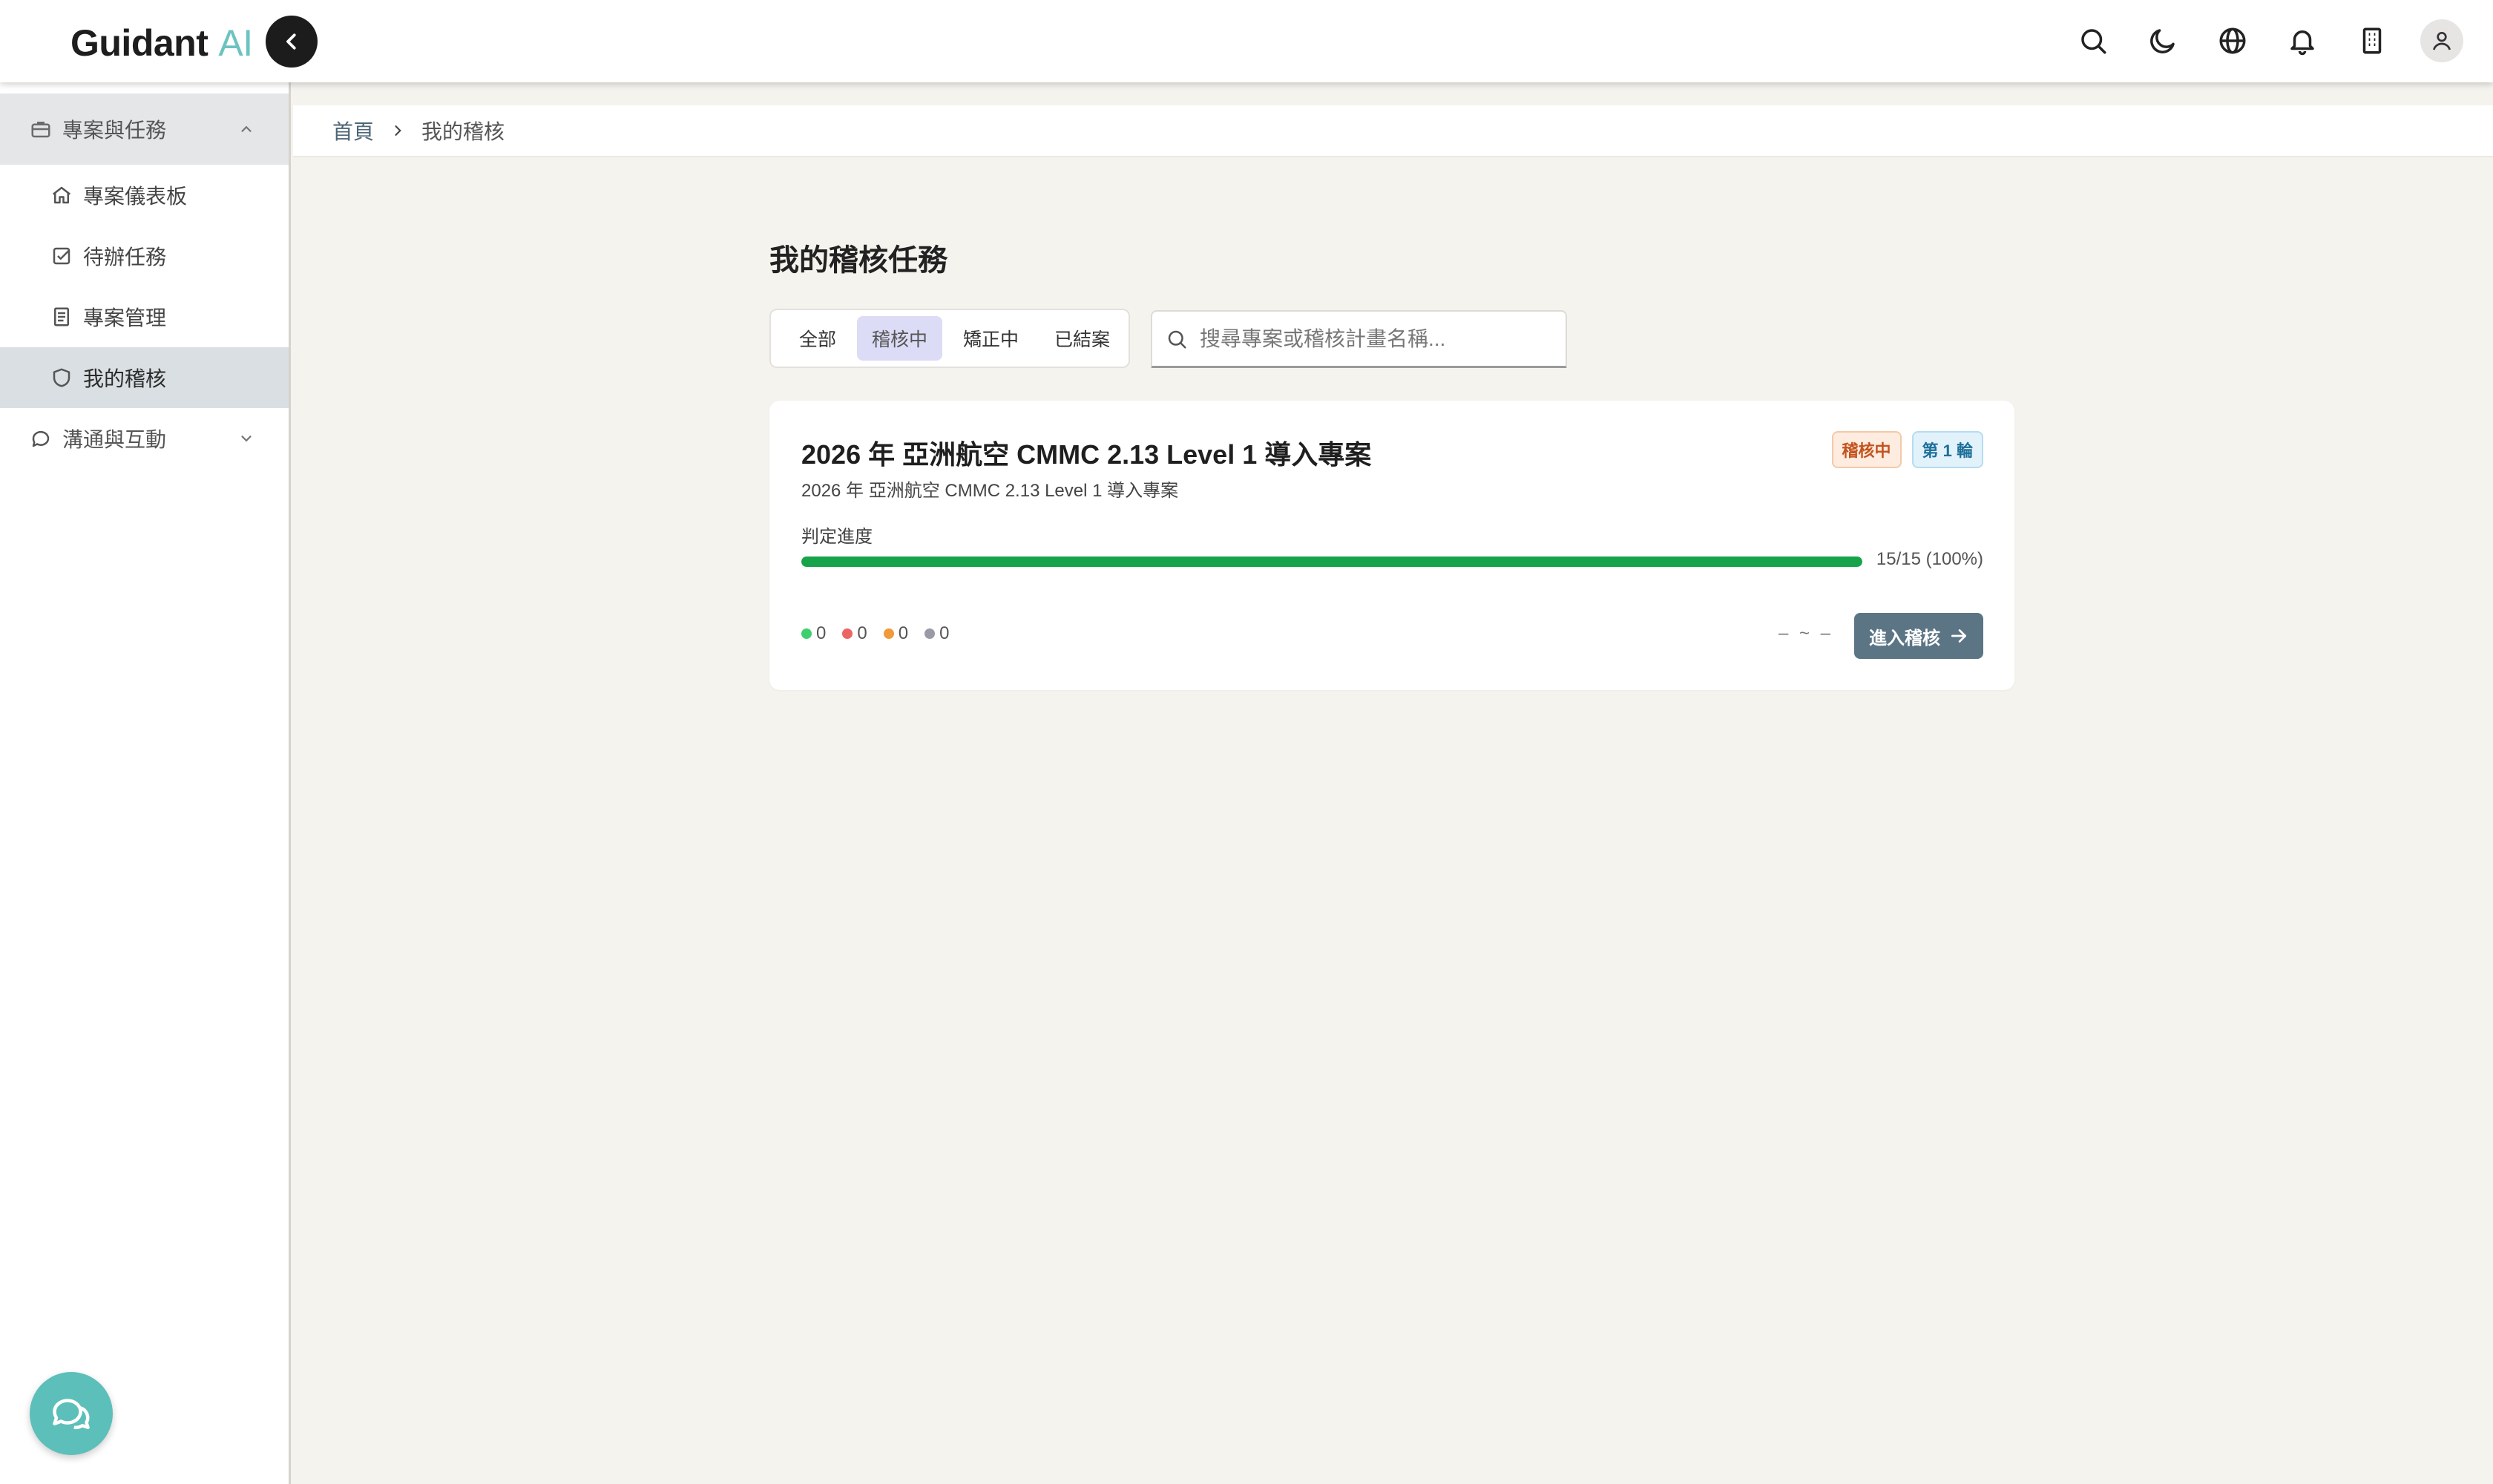  Describe the element at coordinates (1246, 41) in the screenshot. I see `top-bar: Guidant AI` at that location.